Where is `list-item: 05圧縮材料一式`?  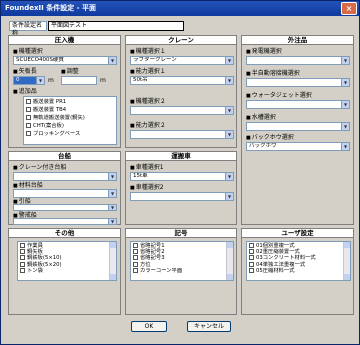 list-item: 05圧縮材料一式 is located at coordinates (298, 270).